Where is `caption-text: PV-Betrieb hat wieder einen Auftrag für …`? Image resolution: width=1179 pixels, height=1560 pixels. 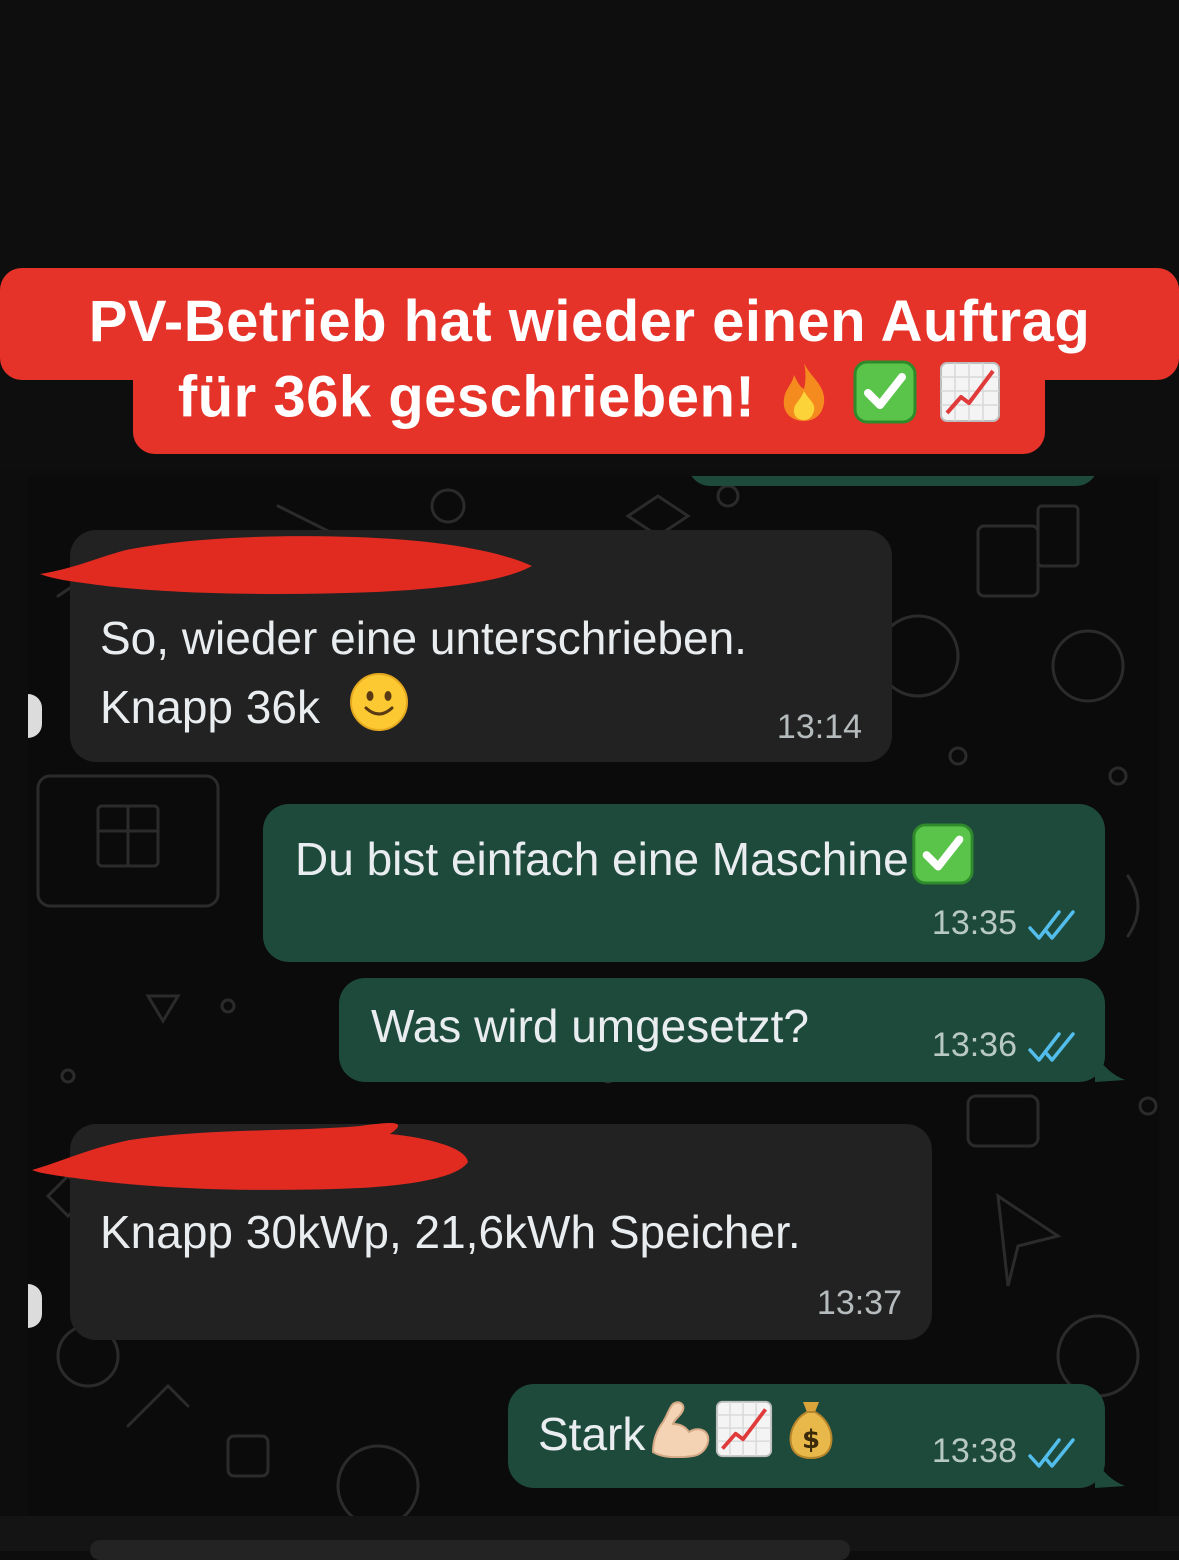 caption-text: PV-Betrieb hat wieder einen Auftrag für … is located at coordinates (589, 364).